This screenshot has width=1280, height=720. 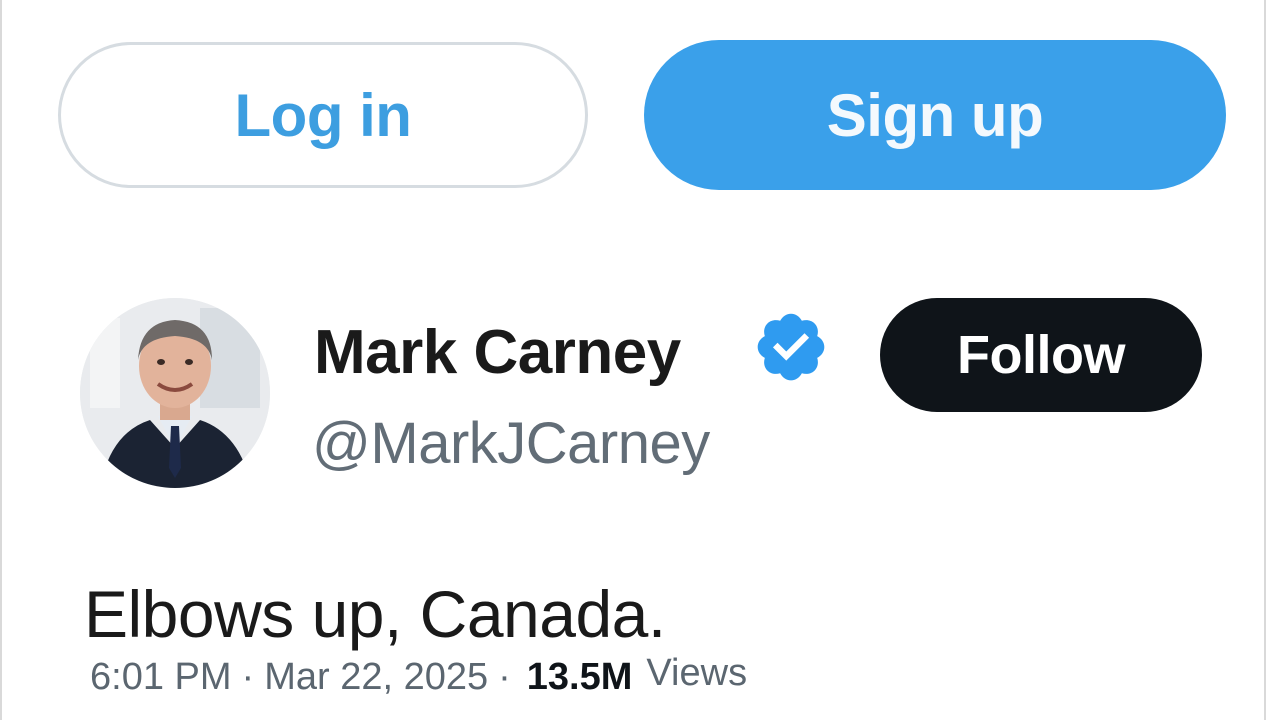 I want to click on right-border, so click(x=1265, y=360).